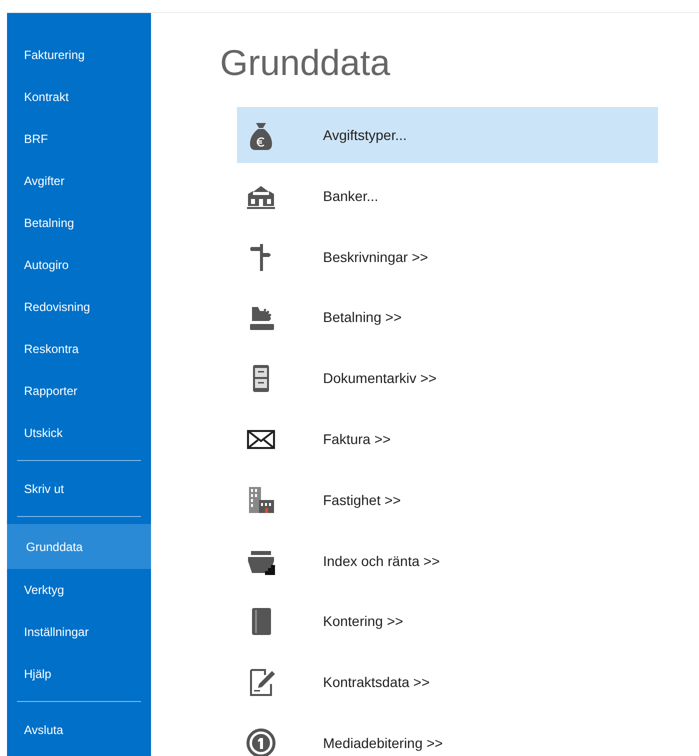  I want to click on menu-item: Beskrivningar >>, so click(447, 256).